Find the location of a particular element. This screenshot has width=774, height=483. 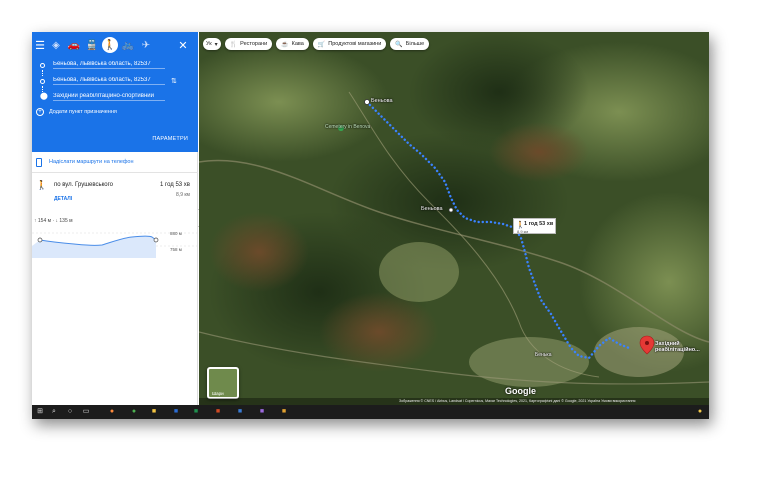

town-label: Бенька is located at coordinates (543, 355).